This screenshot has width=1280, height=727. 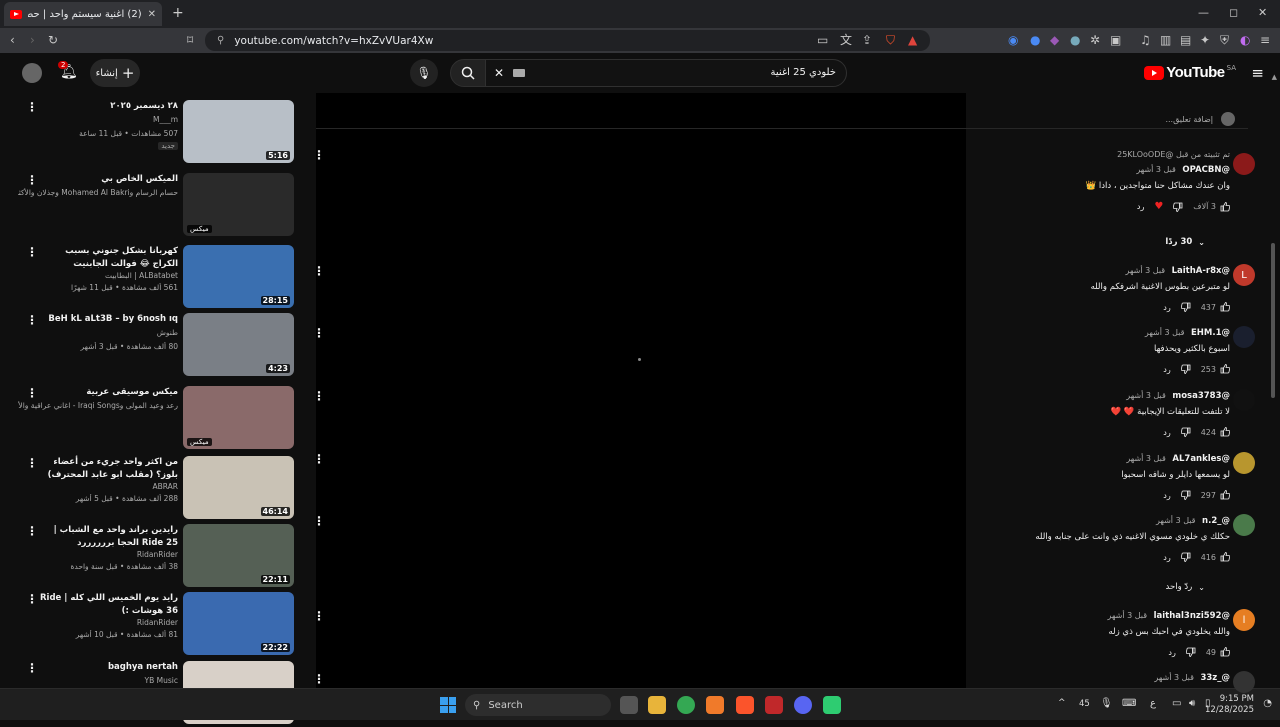 I want to click on scrollbar-thumb, so click(x=1273, y=320).